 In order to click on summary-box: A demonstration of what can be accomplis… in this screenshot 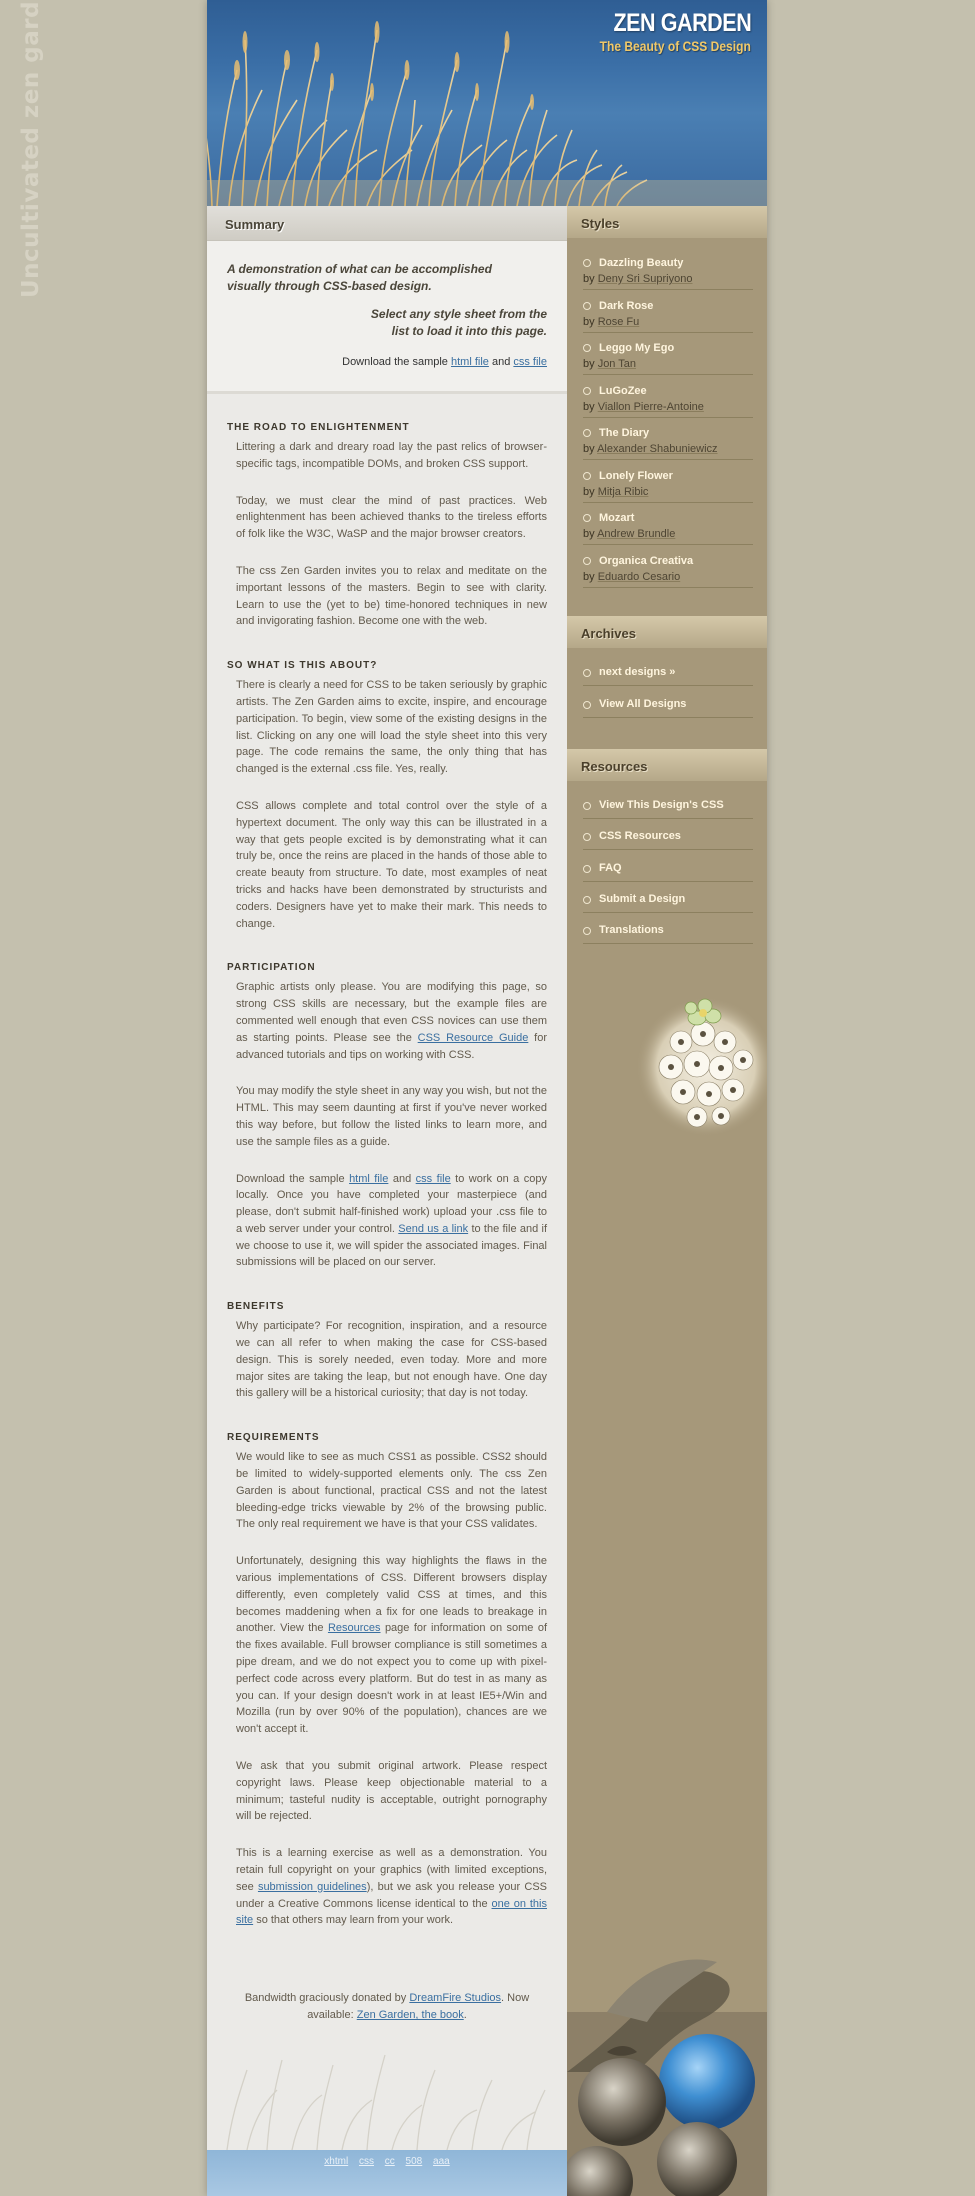, I will do `click(387, 317)`.